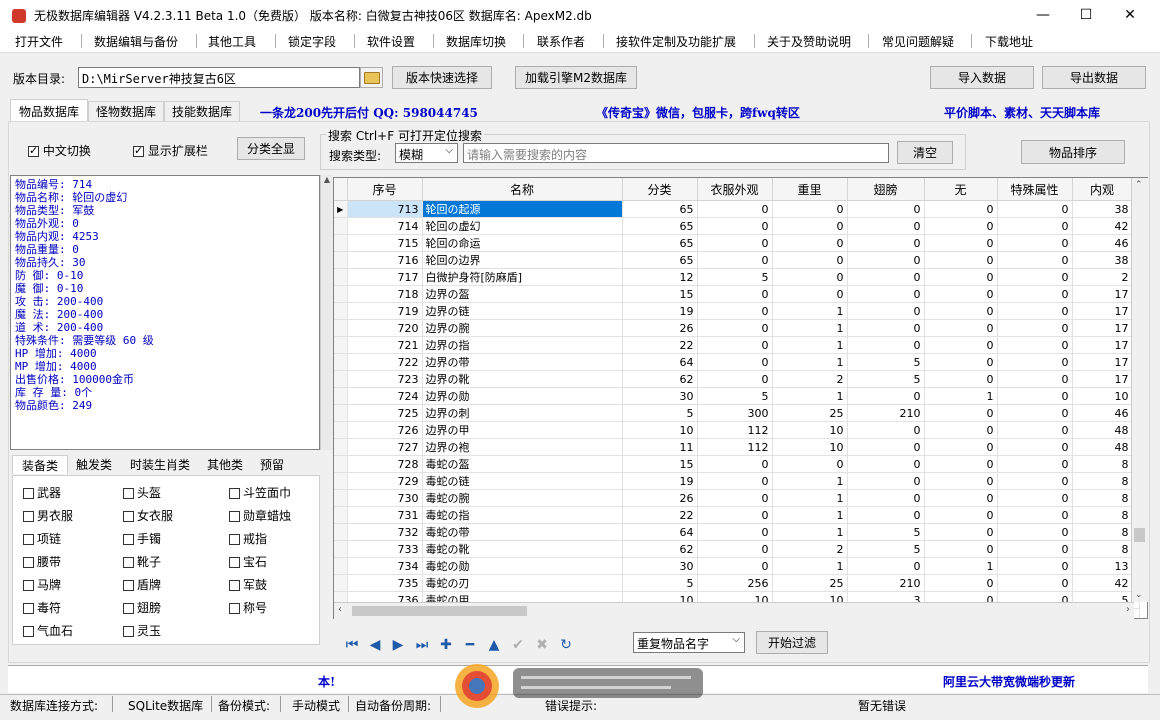 The width and height of the screenshot is (1160, 720). I want to click on table-cell: 48, so click(1102, 430).